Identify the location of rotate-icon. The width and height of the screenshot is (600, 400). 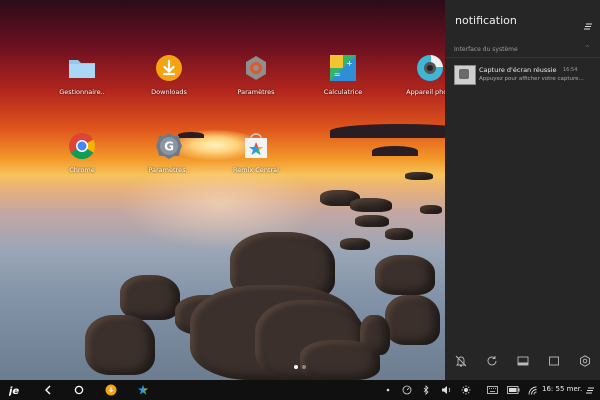
(492, 361).